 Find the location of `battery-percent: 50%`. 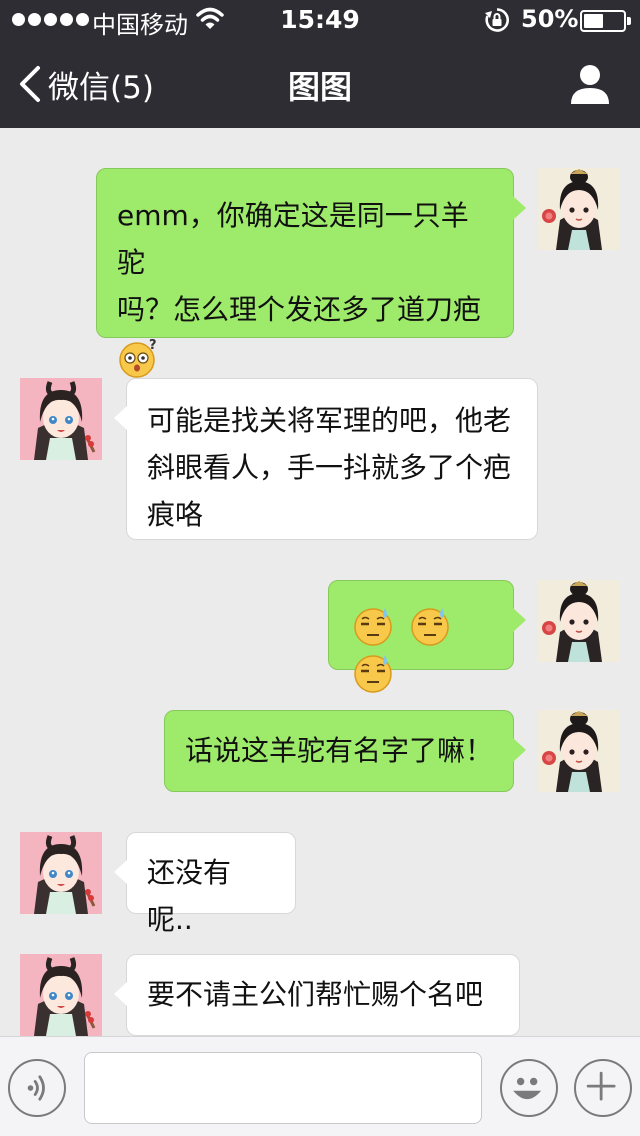

battery-percent: 50% is located at coordinates (550, 19).